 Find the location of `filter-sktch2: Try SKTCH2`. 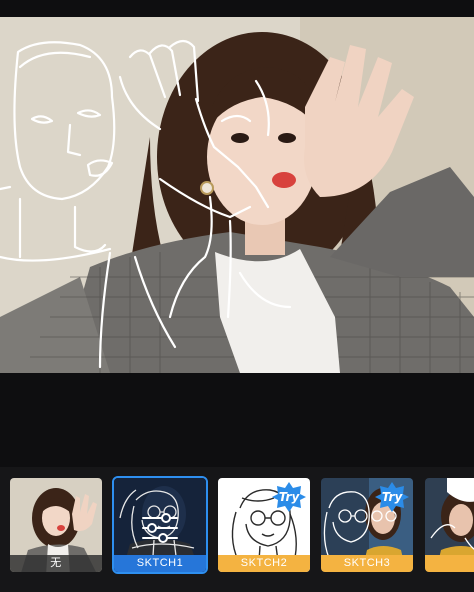

filter-sktch2: Try SKTCH2 is located at coordinates (264, 525).